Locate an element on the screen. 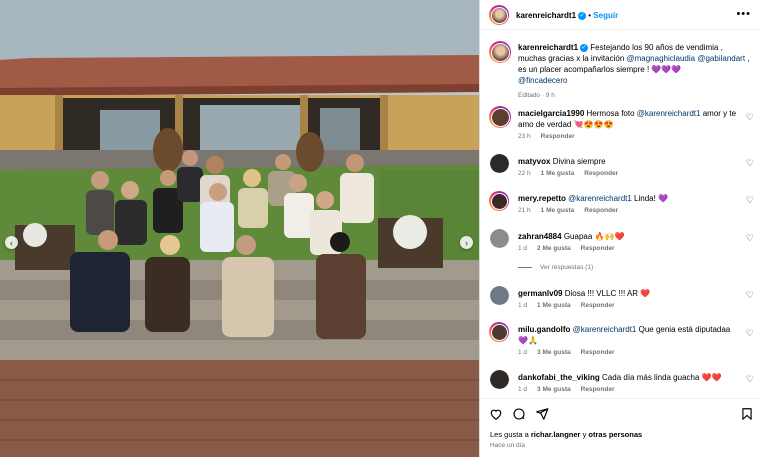 The image size is (760, 457). comment-text: Cada día más linda guacha ❤️❤️ is located at coordinates (662, 377).